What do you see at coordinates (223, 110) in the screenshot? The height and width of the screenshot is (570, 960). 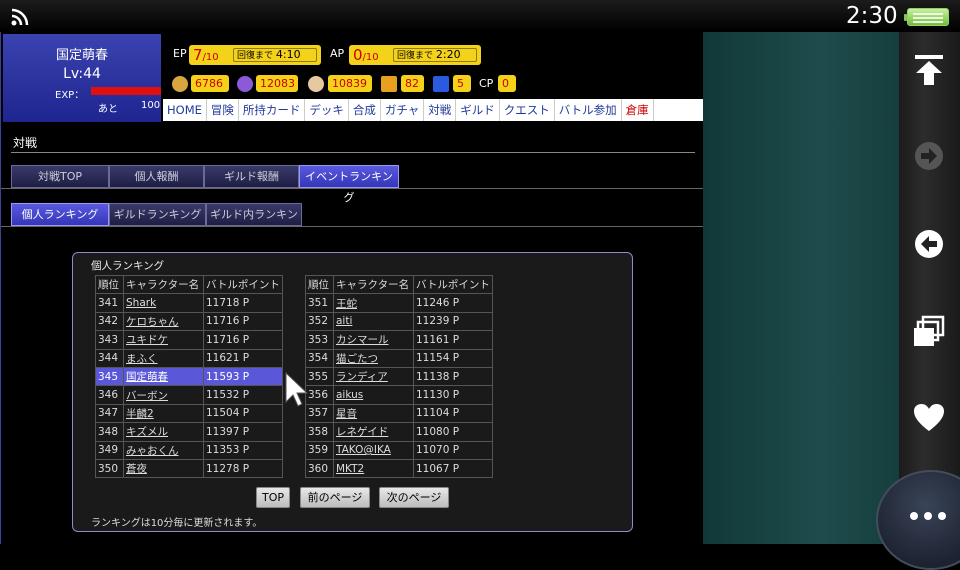 I see `nav-adventure: 冒険` at bounding box center [223, 110].